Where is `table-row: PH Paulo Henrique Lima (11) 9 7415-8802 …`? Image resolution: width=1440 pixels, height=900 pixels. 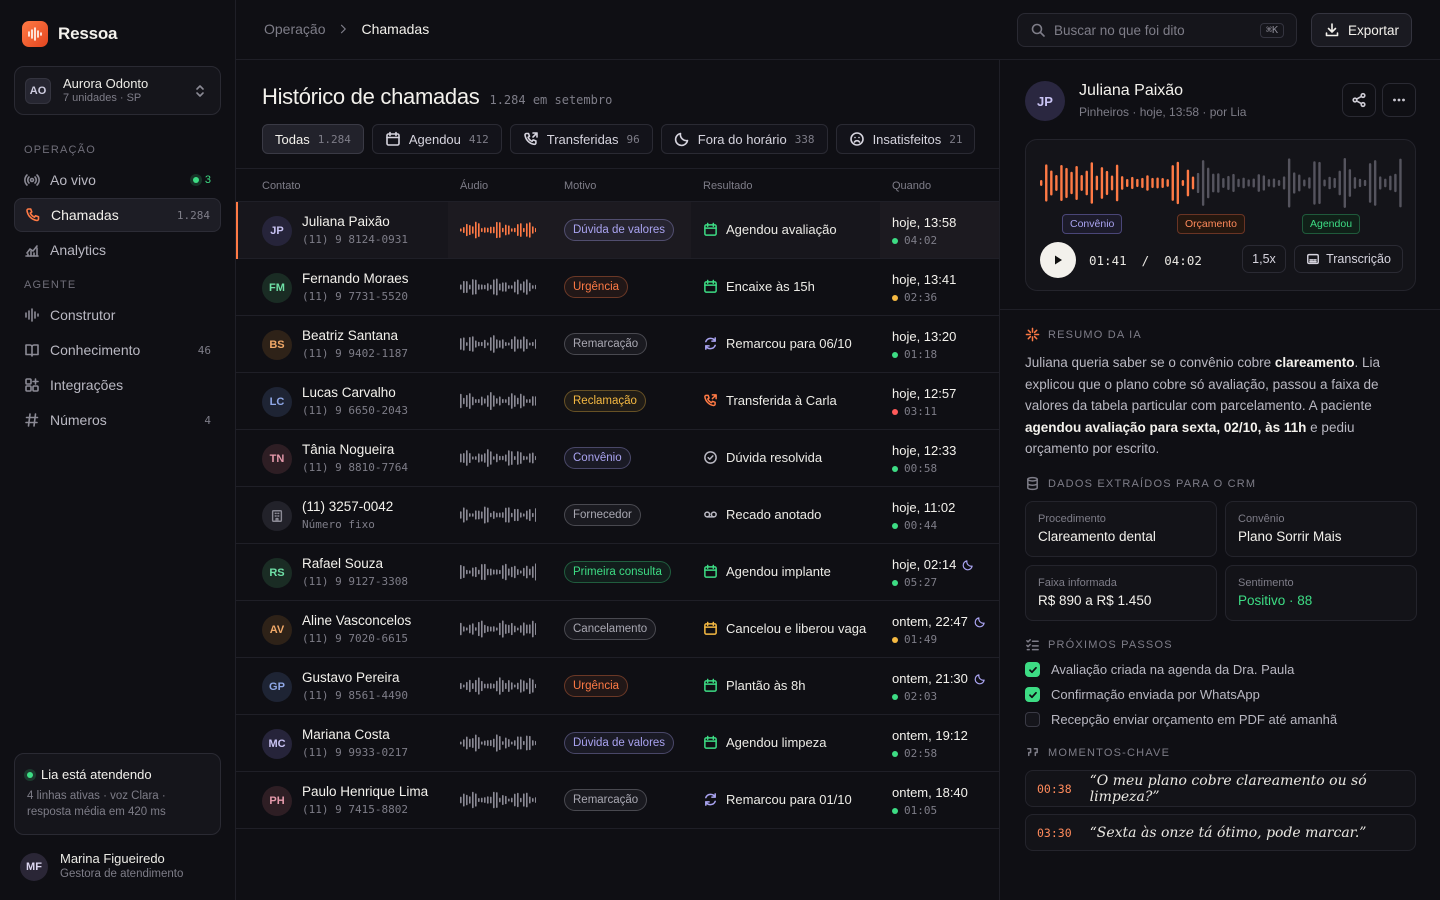
table-row: PH Paulo Henrique Lima (11) 9 7415-8802 … is located at coordinates (617, 800).